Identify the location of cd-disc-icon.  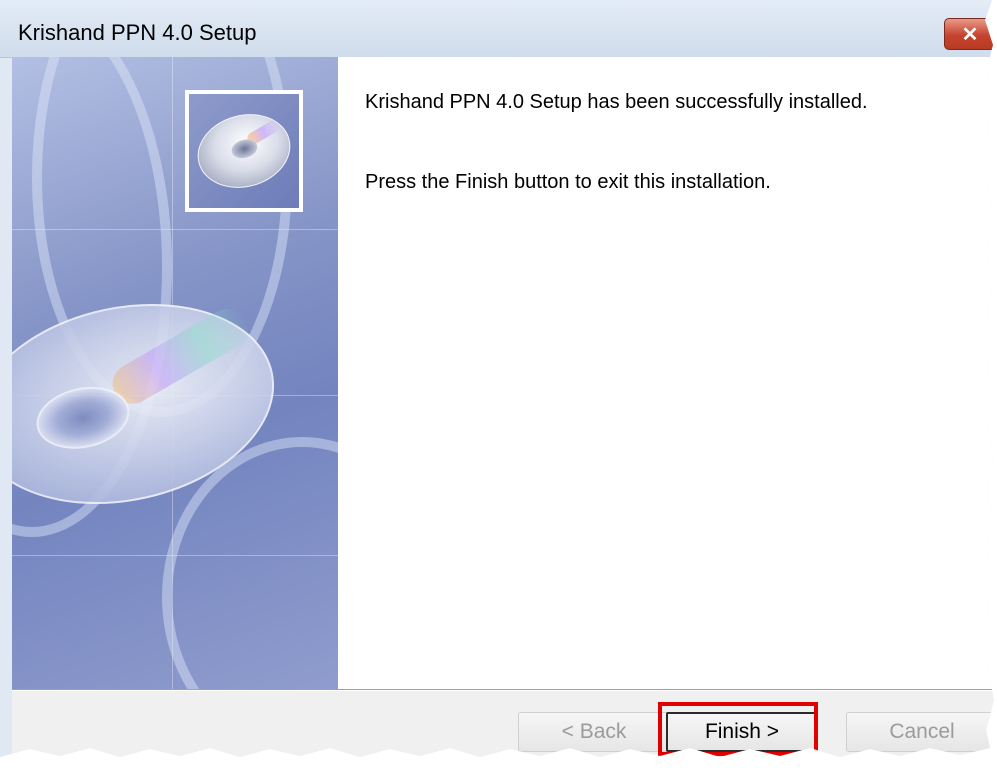
(244, 151).